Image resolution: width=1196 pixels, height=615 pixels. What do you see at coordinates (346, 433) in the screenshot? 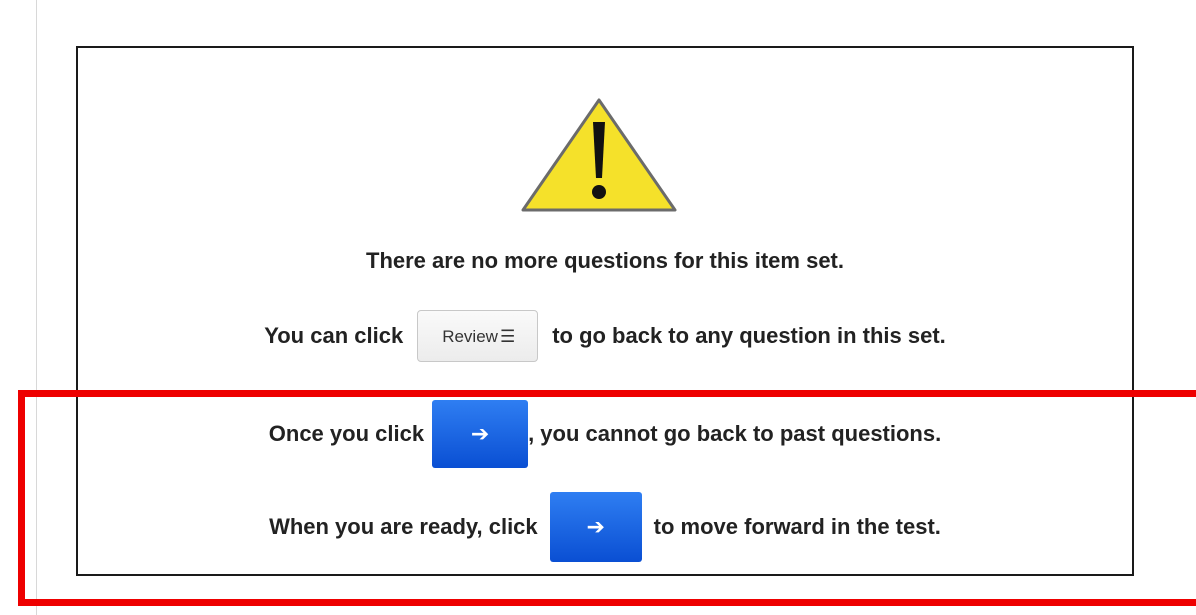
I see `once-line-before-text: Once you click` at bounding box center [346, 433].